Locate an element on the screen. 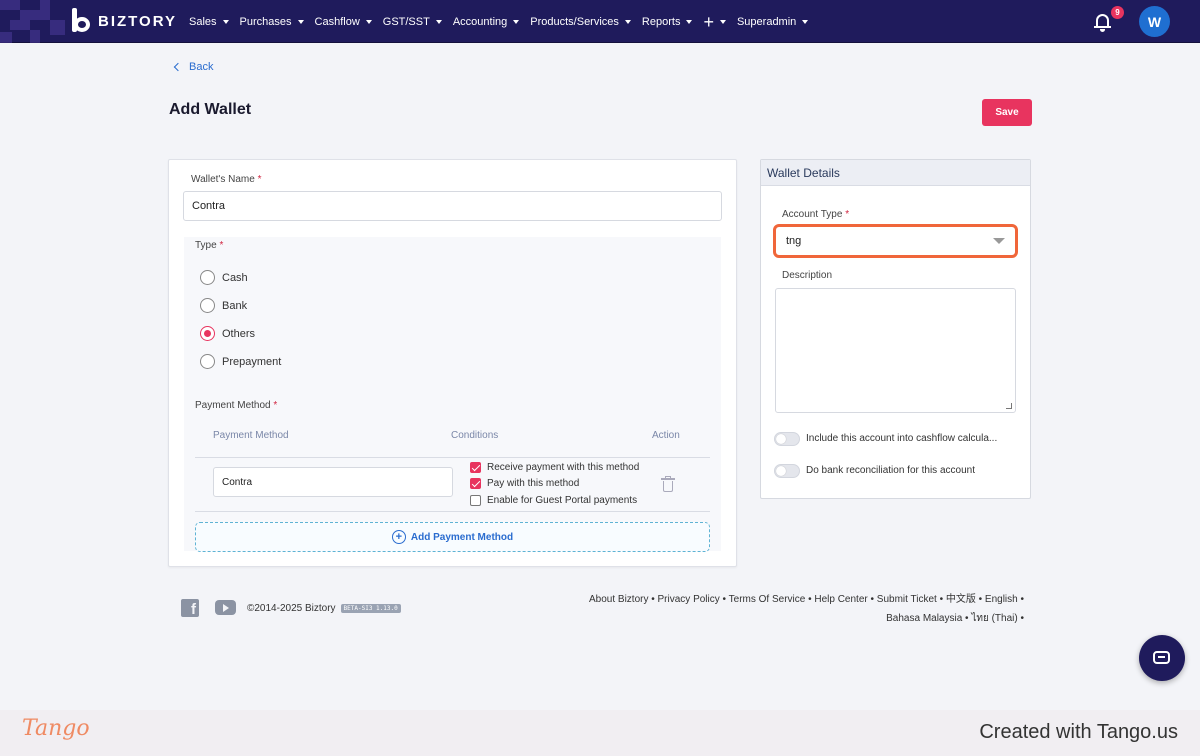  chat-icon is located at coordinates (1161, 657).